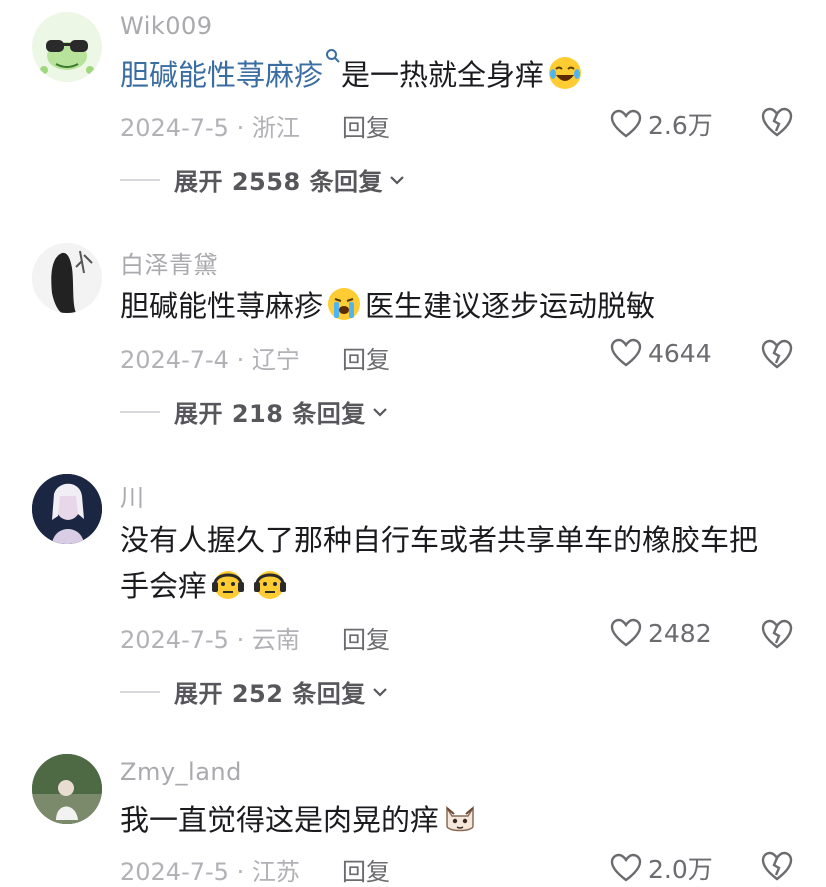 The width and height of the screenshot is (826, 887). I want to click on frog-avatar-icon, so click(67, 47).